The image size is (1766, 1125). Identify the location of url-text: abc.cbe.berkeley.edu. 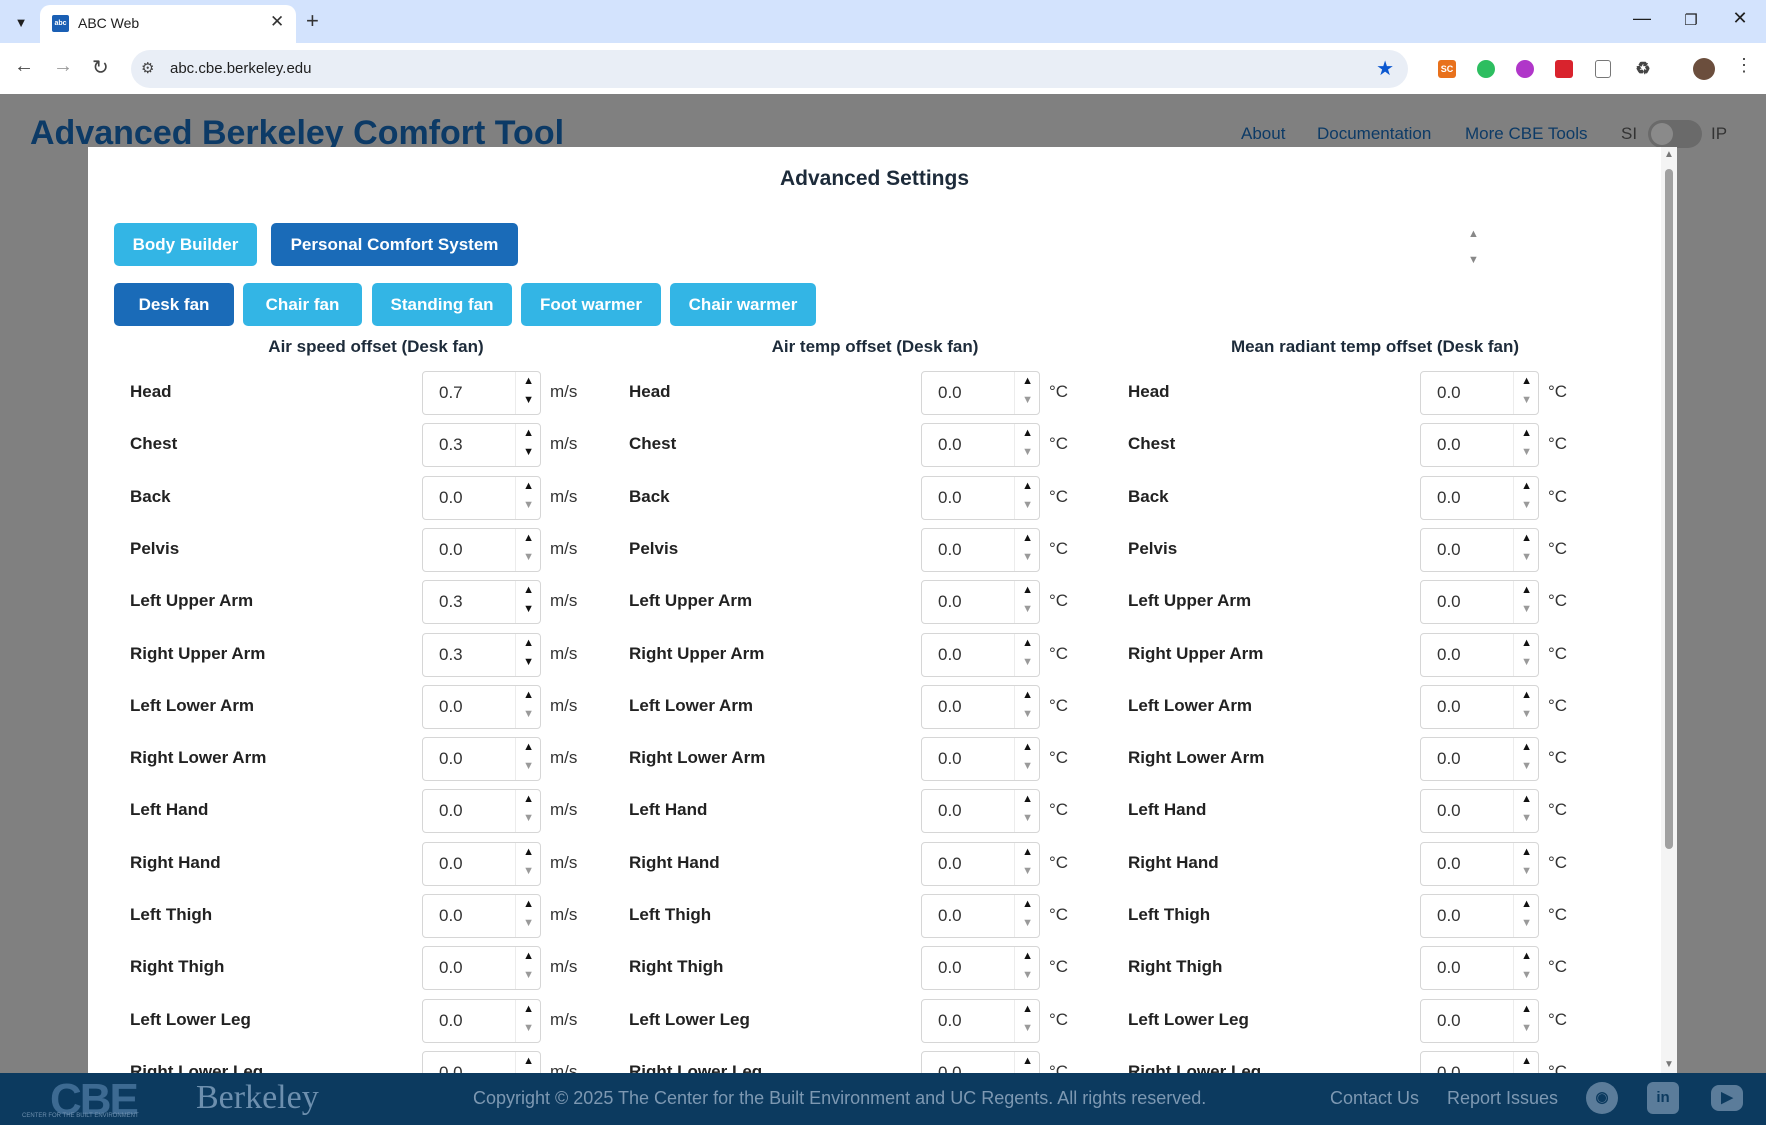
(240, 68).